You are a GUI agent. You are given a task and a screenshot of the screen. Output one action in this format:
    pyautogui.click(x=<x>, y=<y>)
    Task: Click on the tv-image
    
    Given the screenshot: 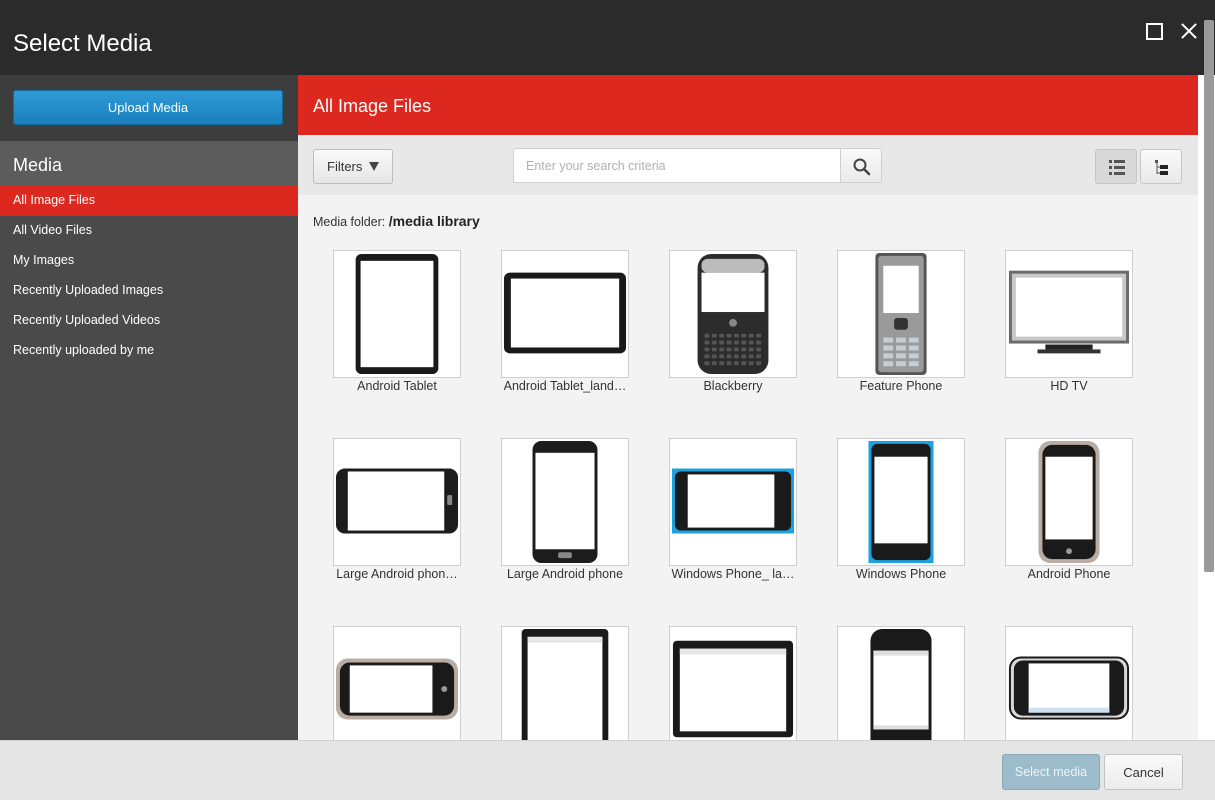 What is the action you would take?
    pyautogui.click(x=1069, y=312)
    